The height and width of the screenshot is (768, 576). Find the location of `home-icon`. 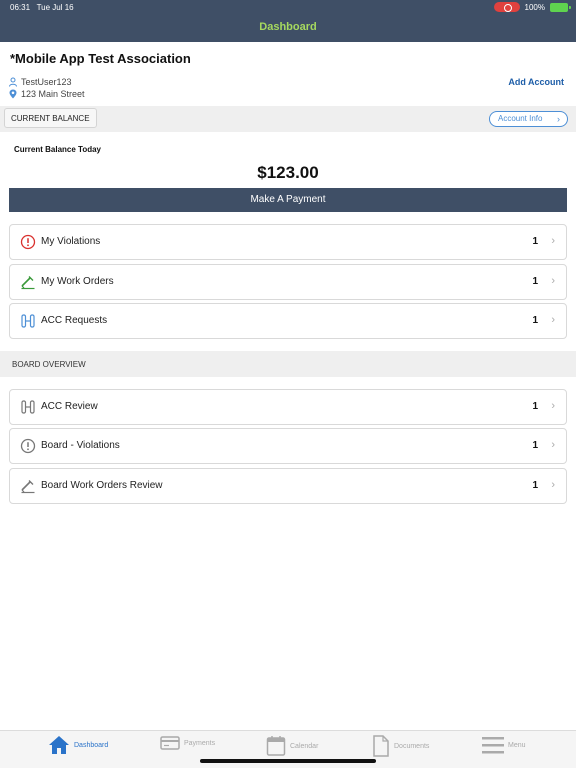

home-icon is located at coordinates (59, 745).